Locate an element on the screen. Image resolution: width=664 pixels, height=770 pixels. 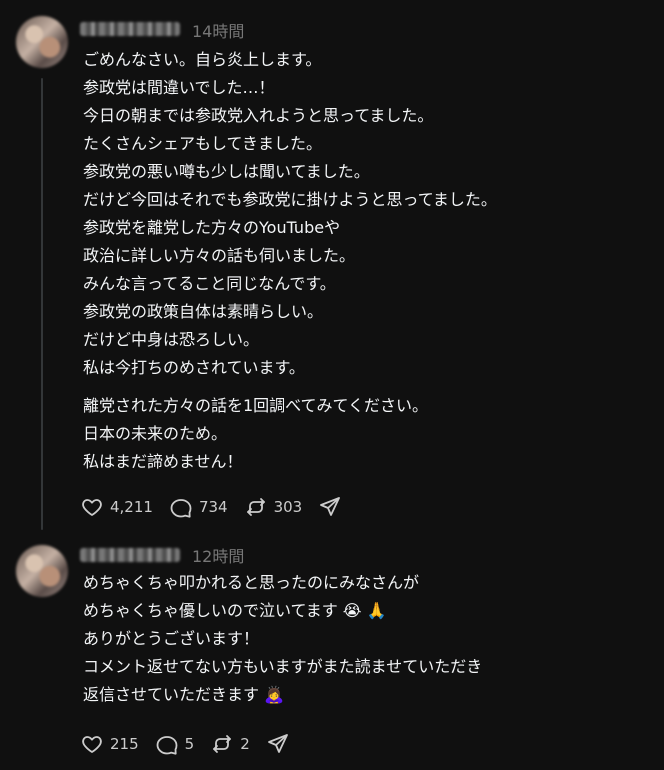
repost-count: 303 is located at coordinates (288, 507).